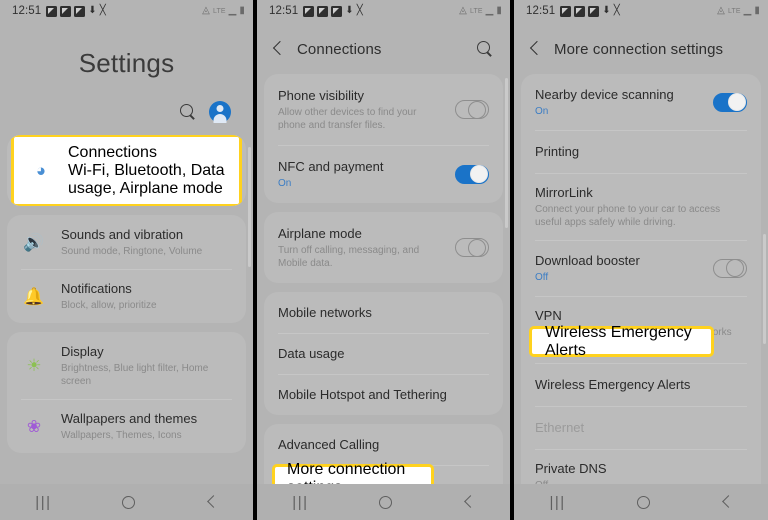 The width and height of the screenshot is (768, 520). What do you see at coordinates (472, 109) in the screenshot?
I see `toggle-phone-visibility` at bounding box center [472, 109].